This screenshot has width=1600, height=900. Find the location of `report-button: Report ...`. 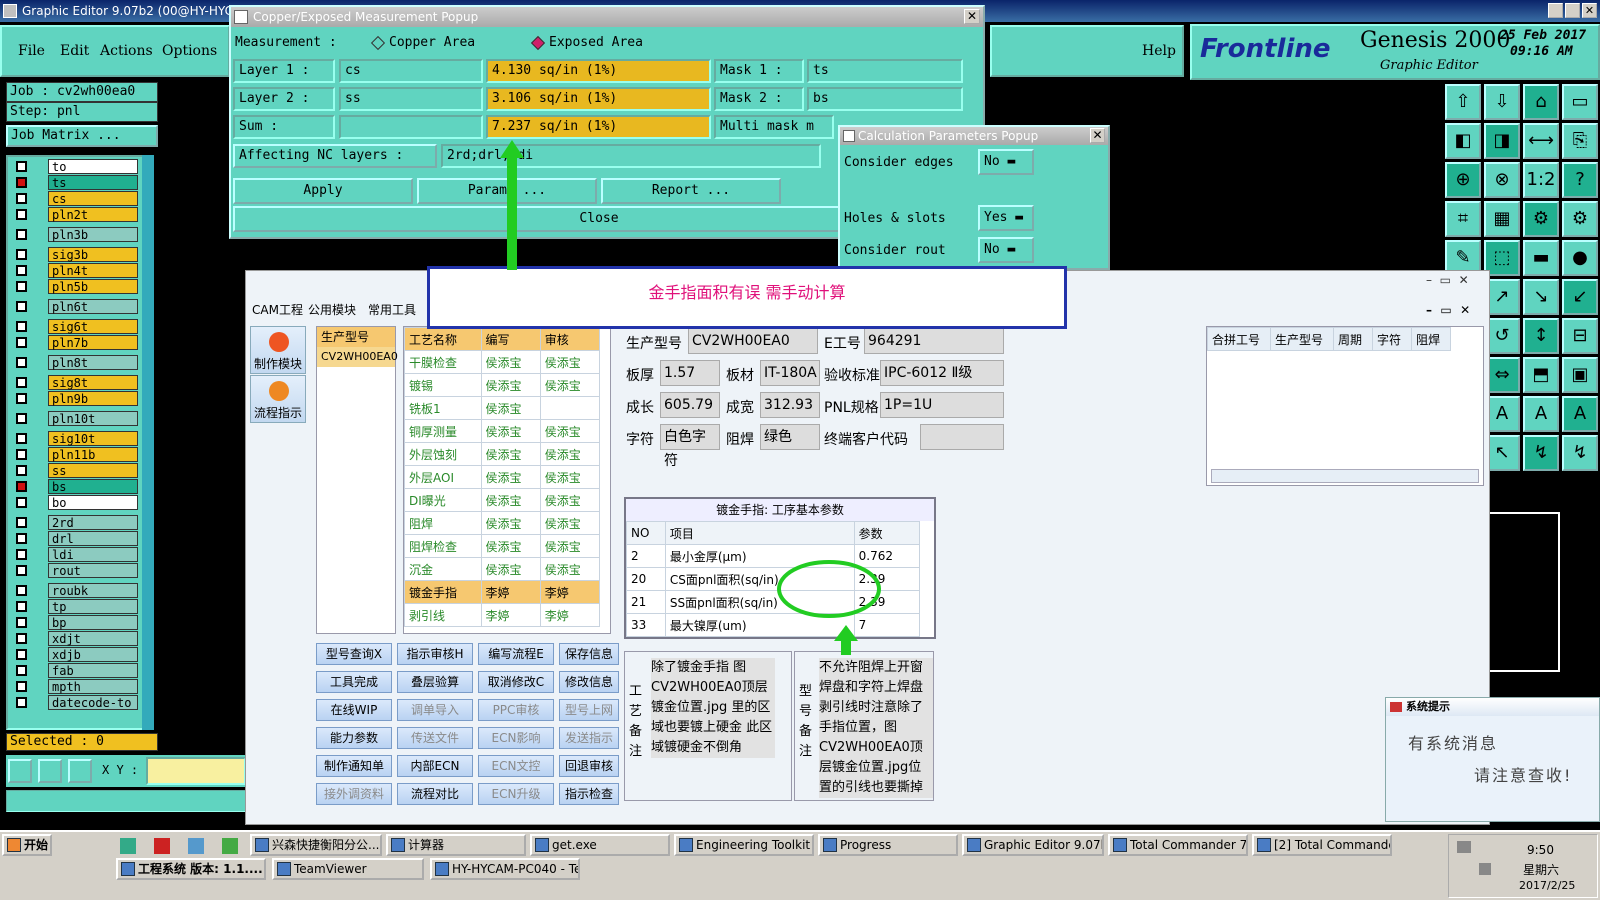

report-button: Report ... is located at coordinates (691, 191).